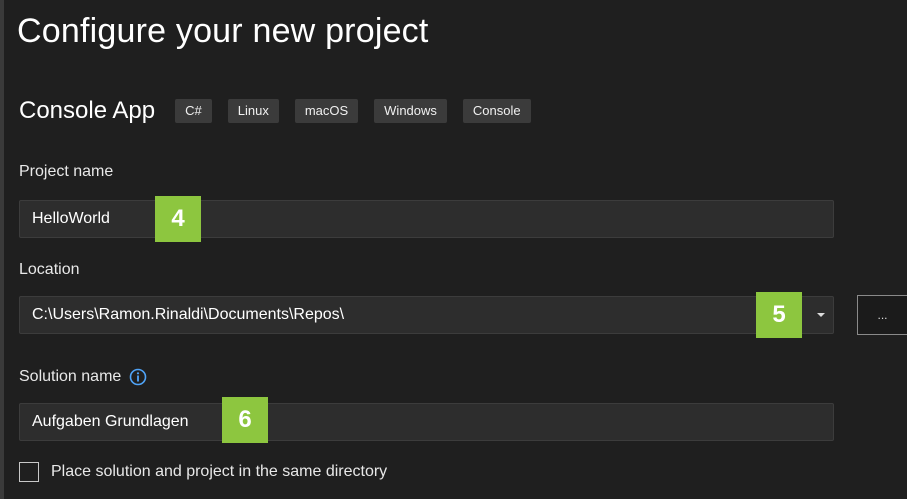  What do you see at coordinates (253, 111) in the screenshot?
I see `tag-linux: Linux` at bounding box center [253, 111].